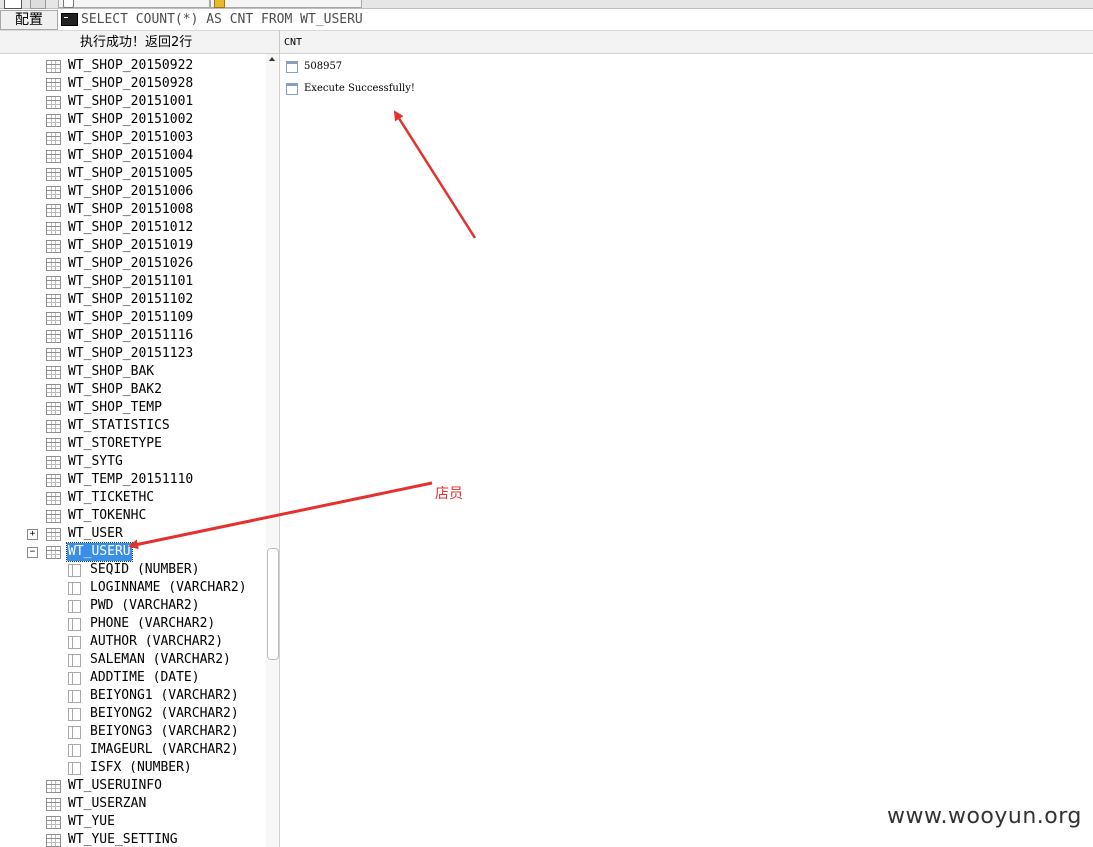  I want to click on tree-item-table-wt-useru: WT_USERU, so click(89, 552).